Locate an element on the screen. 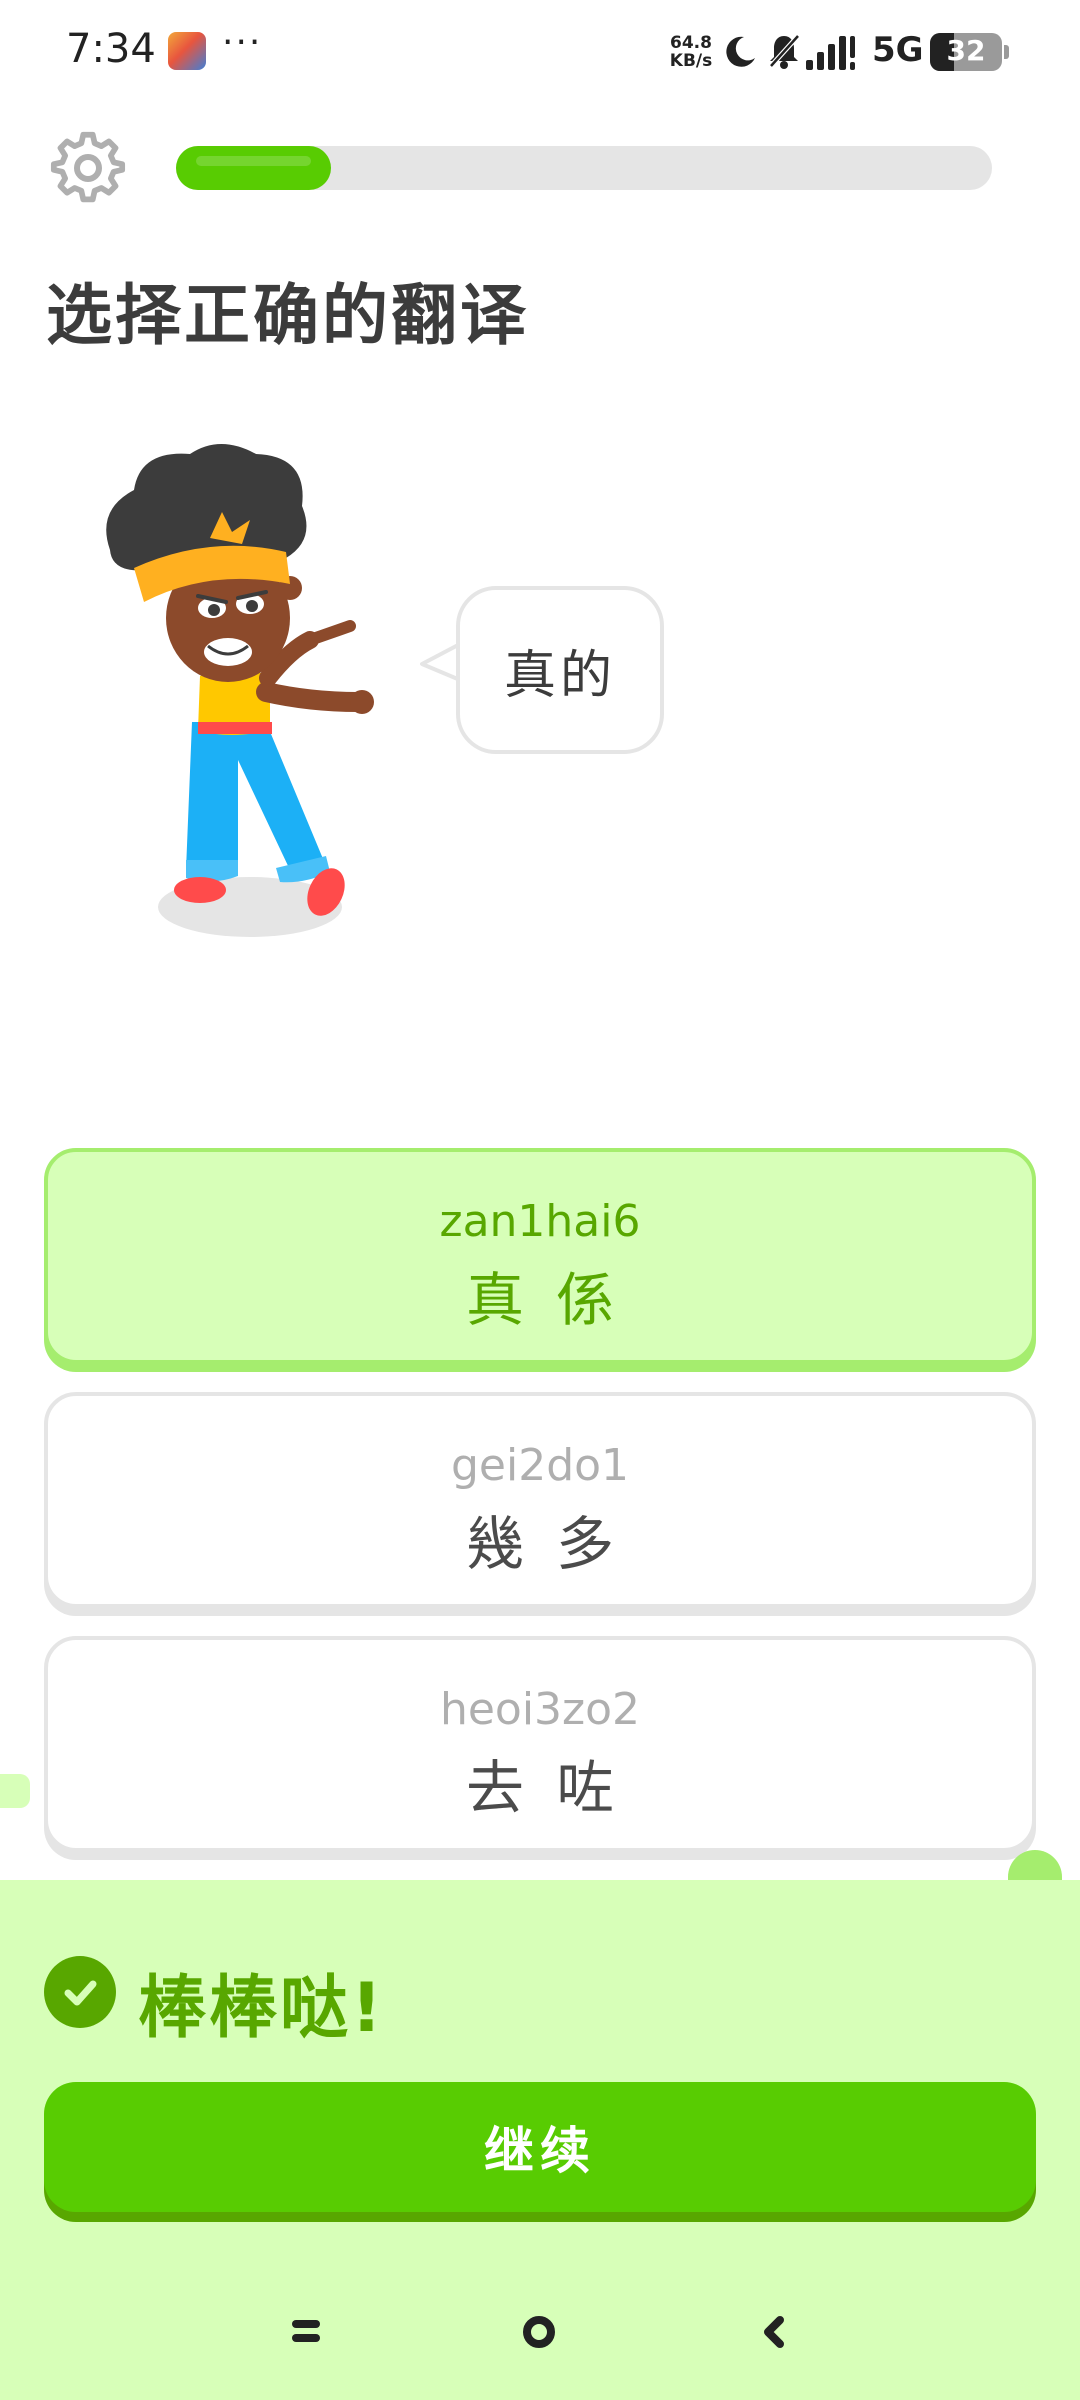  option-characters: 真係 is located at coordinates (555, 1300).